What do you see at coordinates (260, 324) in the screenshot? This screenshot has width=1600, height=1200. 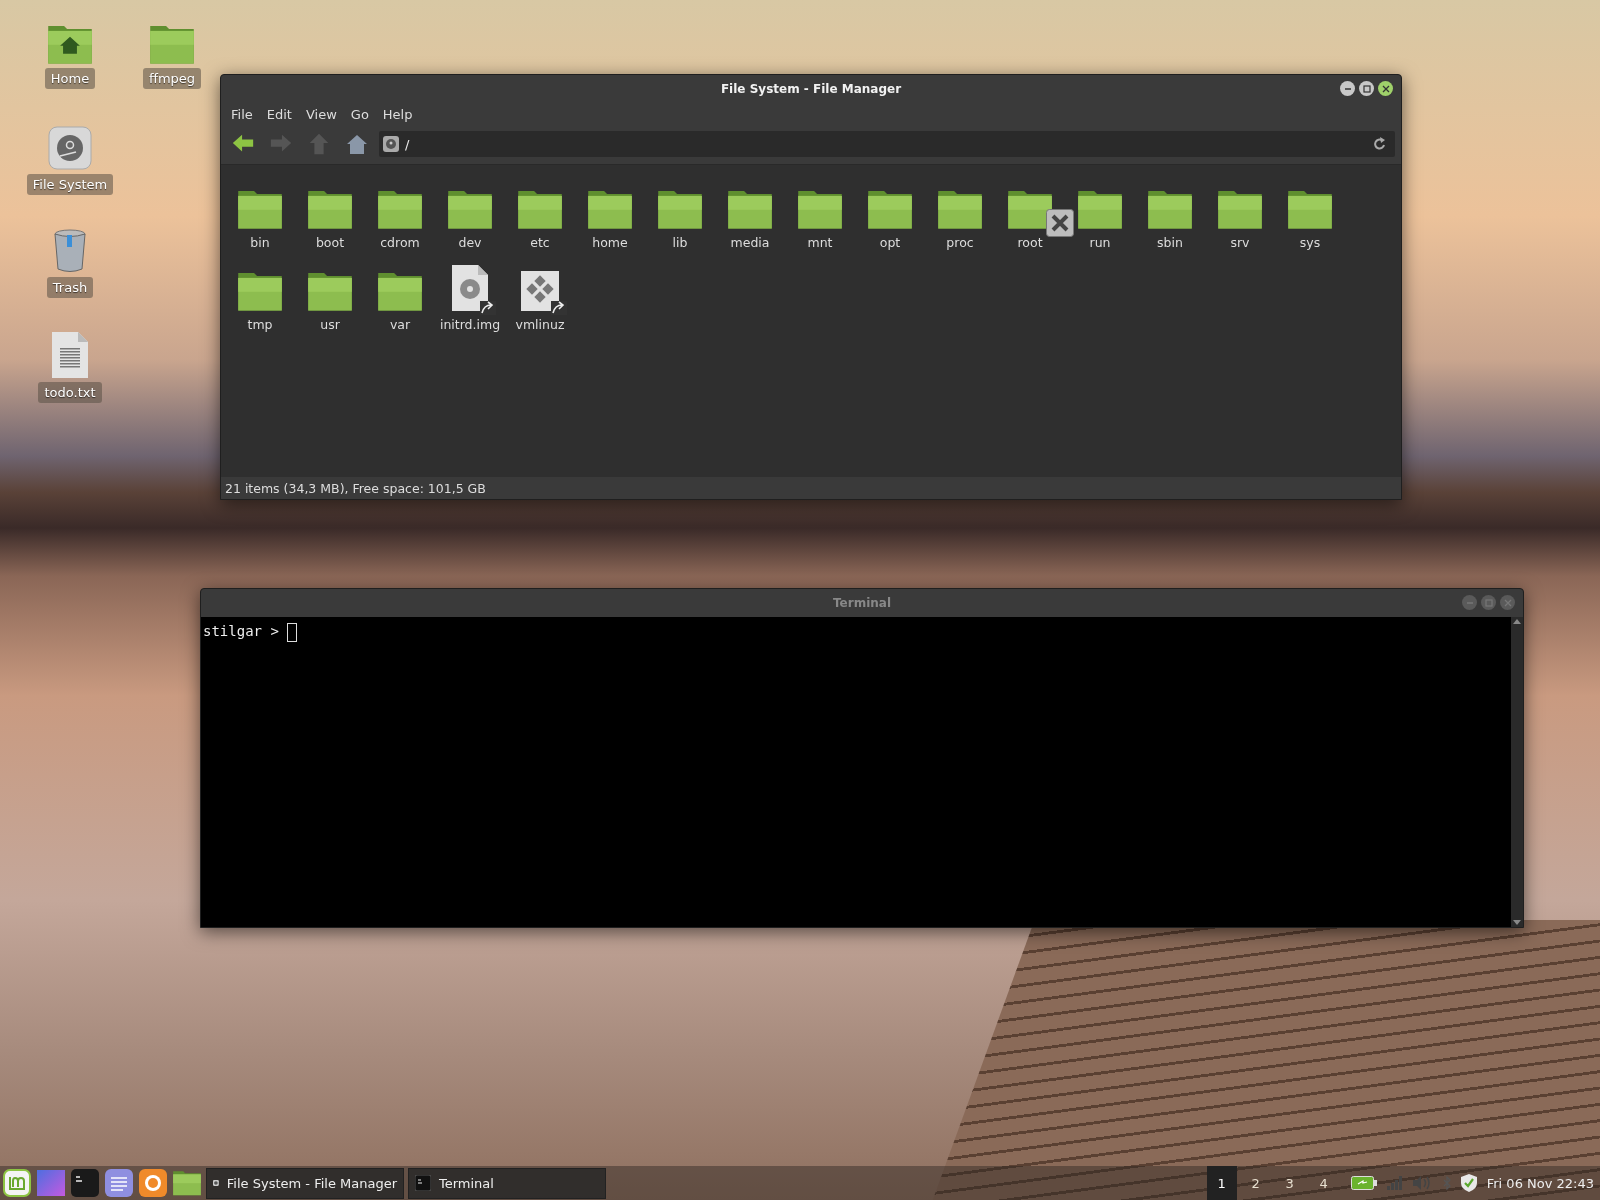 I see `file-item-label: tmp` at bounding box center [260, 324].